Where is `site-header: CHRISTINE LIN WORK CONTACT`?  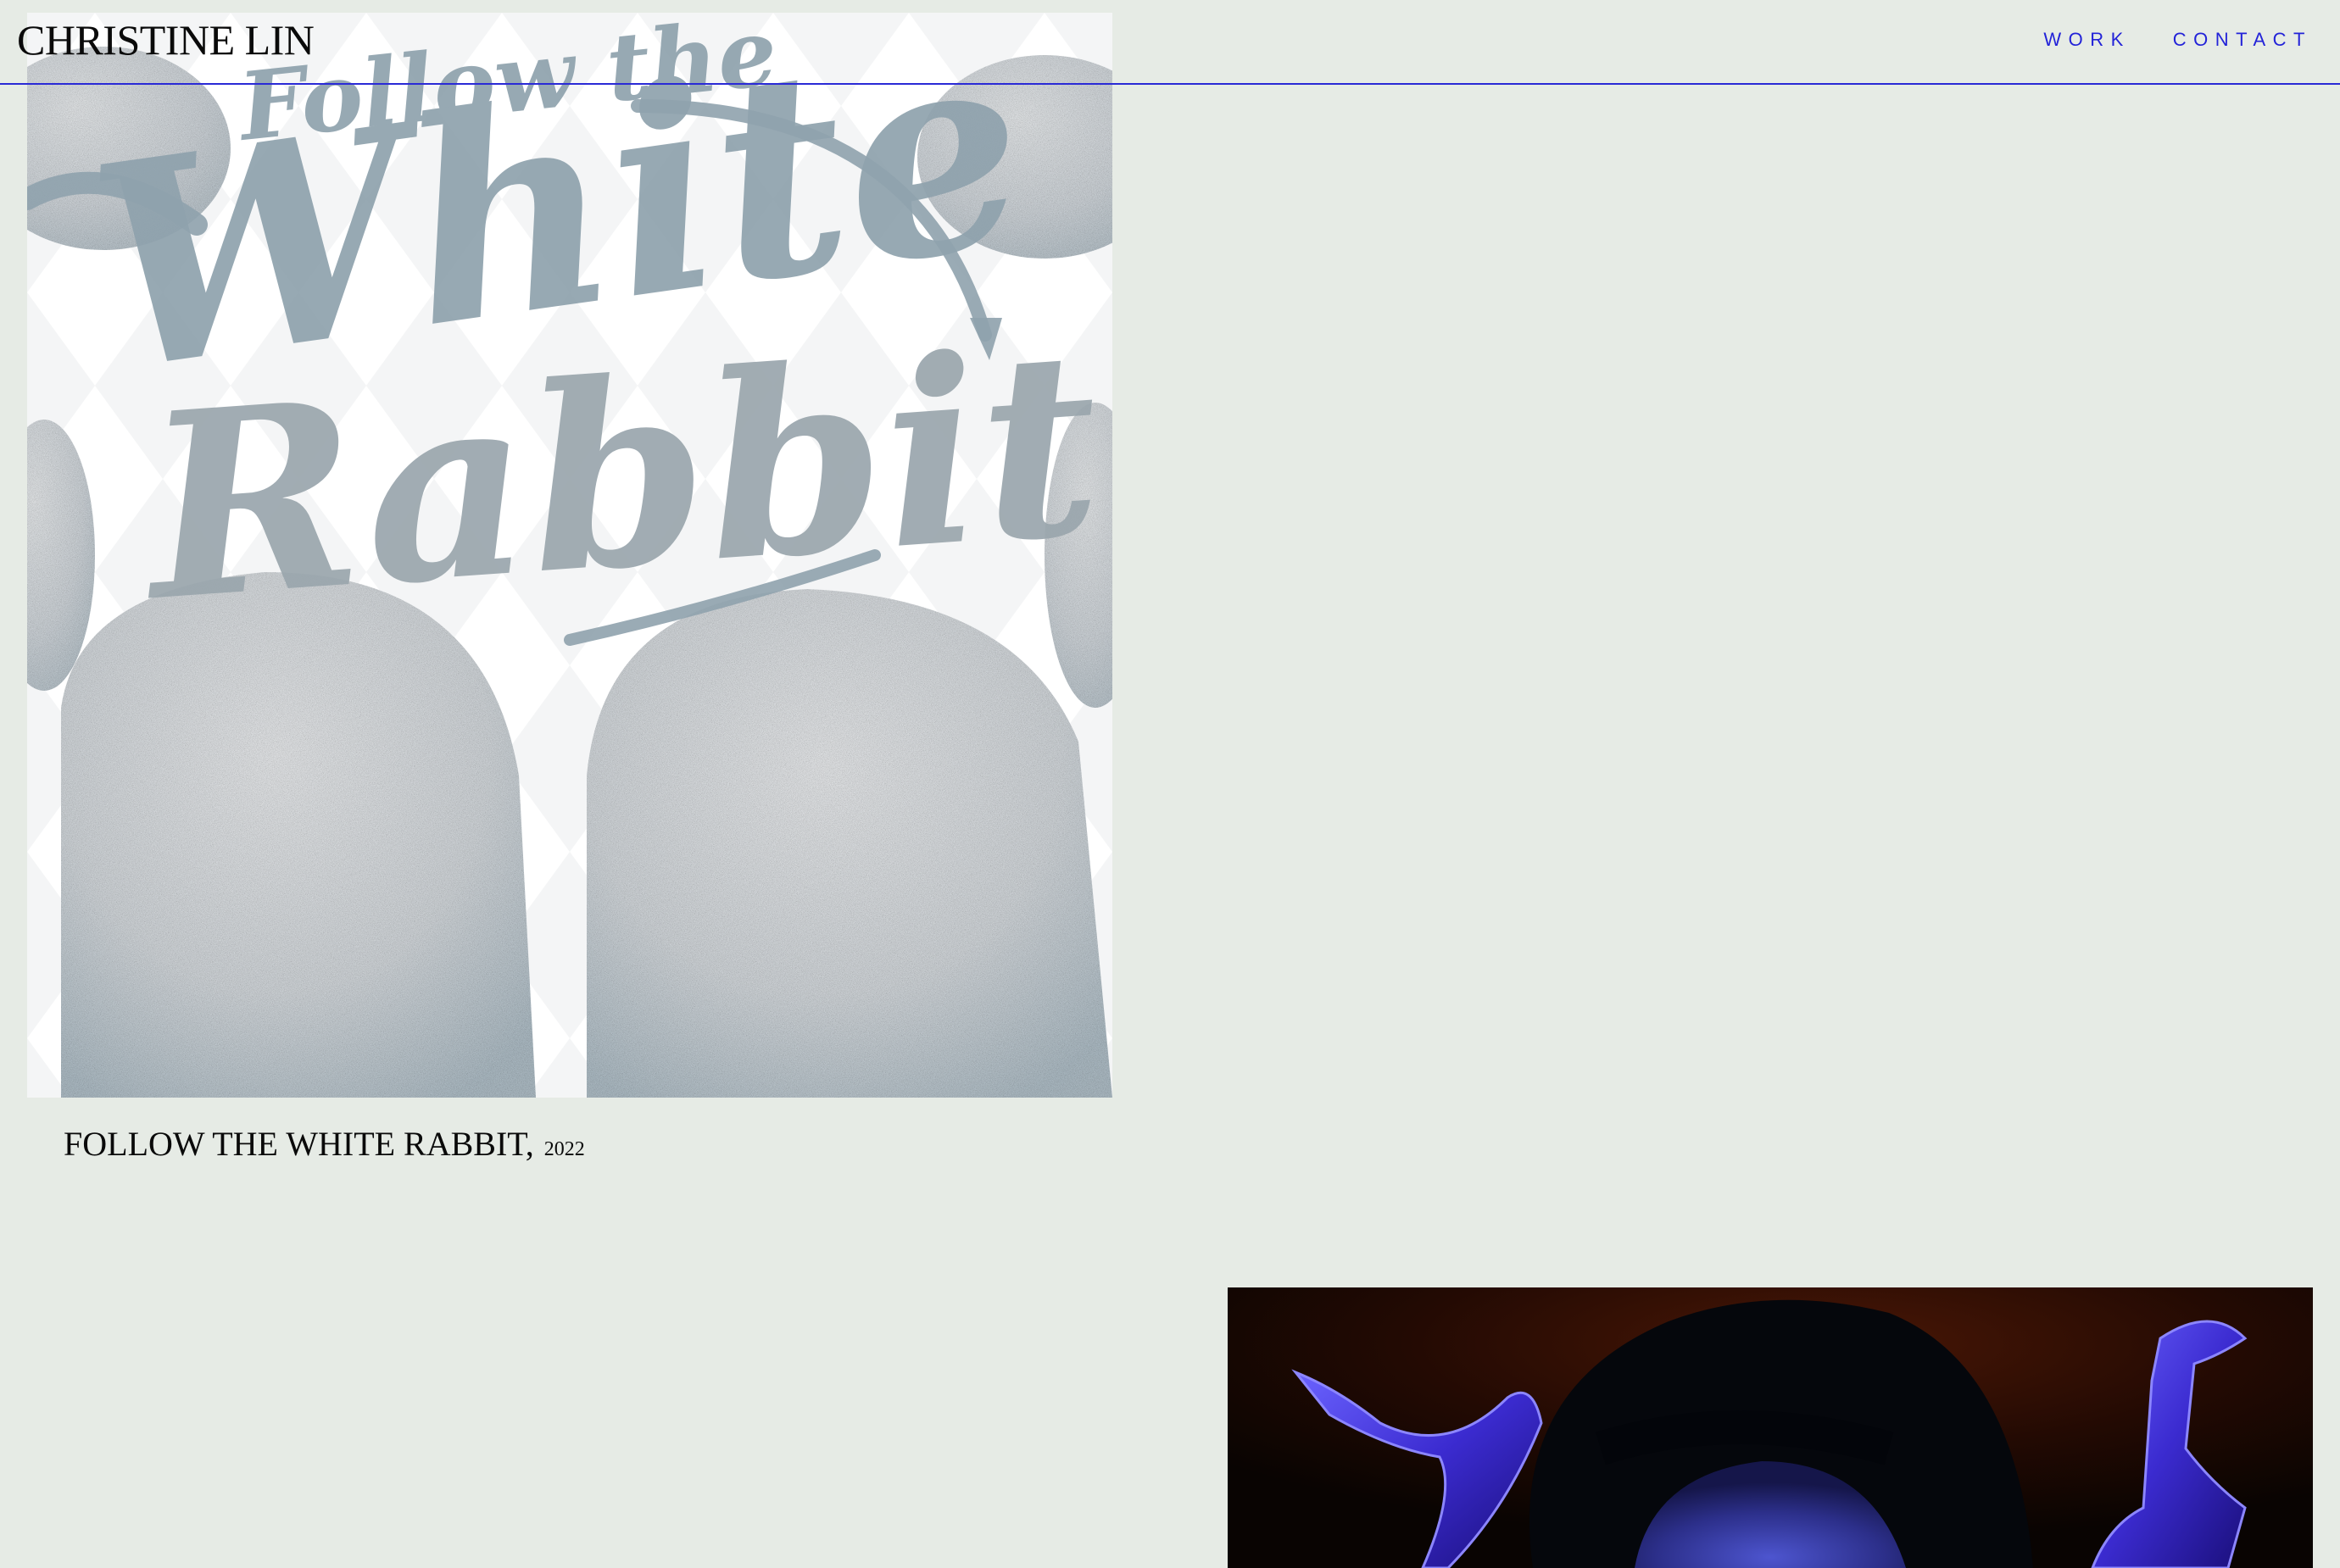 site-header: CHRISTINE LIN WORK CONTACT is located at coordinates (1170, 42).